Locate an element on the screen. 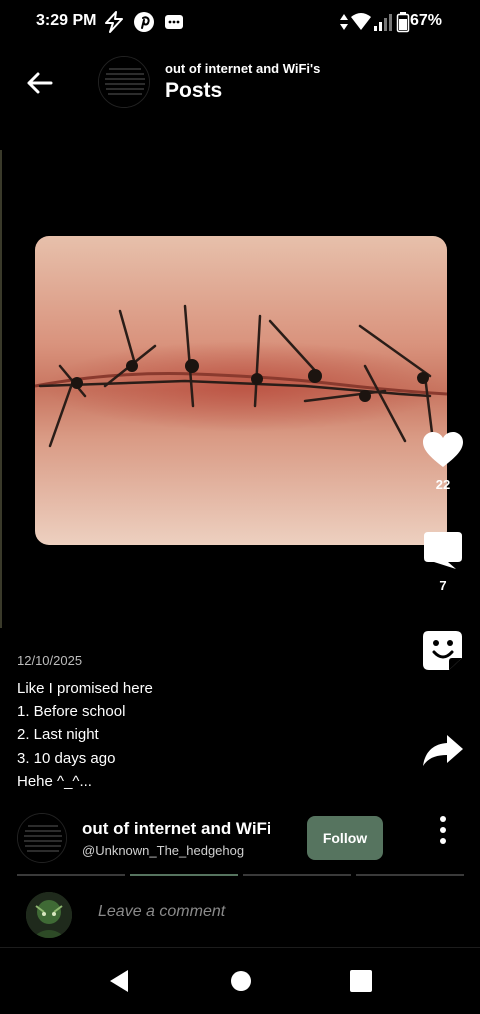 This screenshot has width=480, height=1014. comment-input is located at coordinates (268, 912).